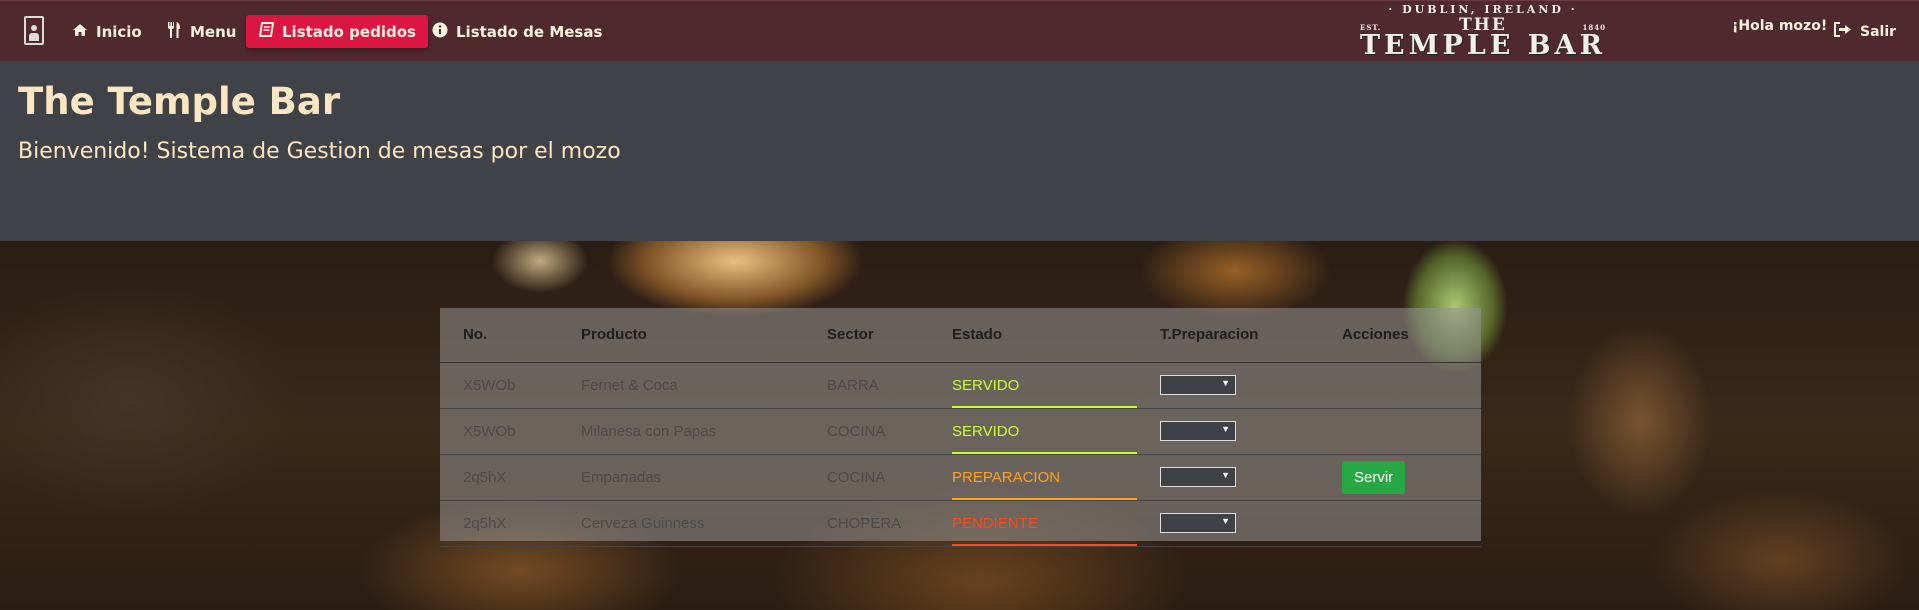 The height and width of the screenshot is (610, 1919). Describe the element at coordinates (681, 385) in the screenshot. I see `cell-producto: Fernet & Coca` at that location.